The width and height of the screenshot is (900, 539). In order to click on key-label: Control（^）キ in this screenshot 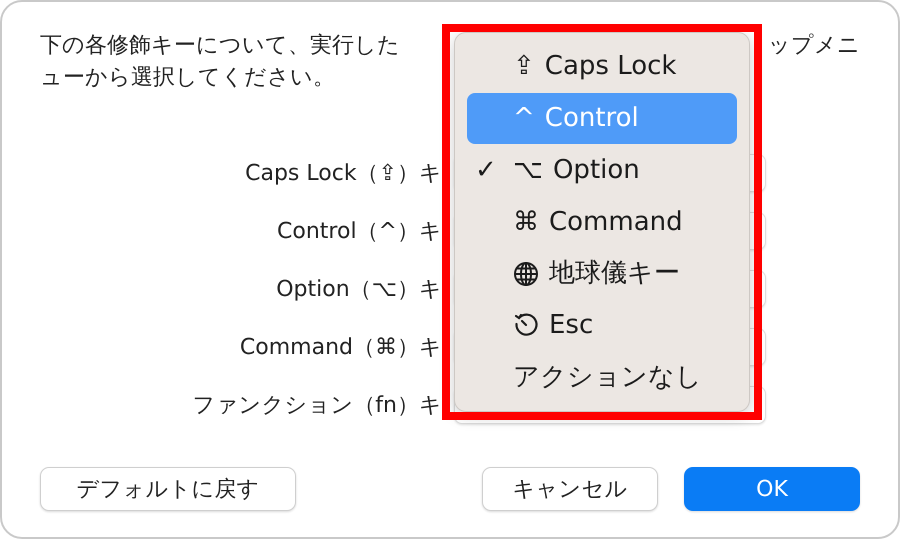, I will do `click(359, 232)`.